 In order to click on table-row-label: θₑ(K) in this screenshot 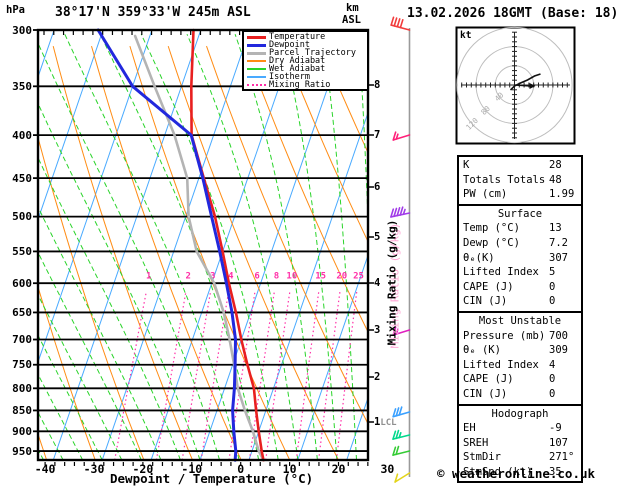, I will do `click(479, 257)`.